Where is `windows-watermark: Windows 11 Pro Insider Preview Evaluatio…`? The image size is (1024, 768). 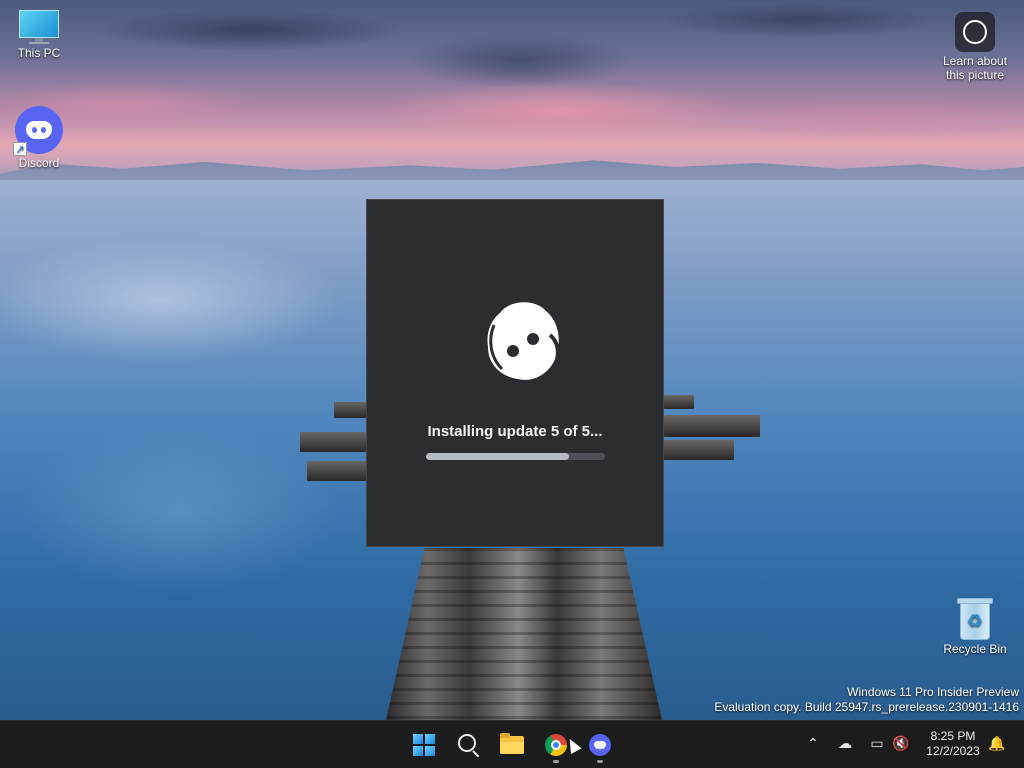 windows-watermark: Windows 11 Pro Insider Preview Evaluatio… is located at coordinates (866, 700).